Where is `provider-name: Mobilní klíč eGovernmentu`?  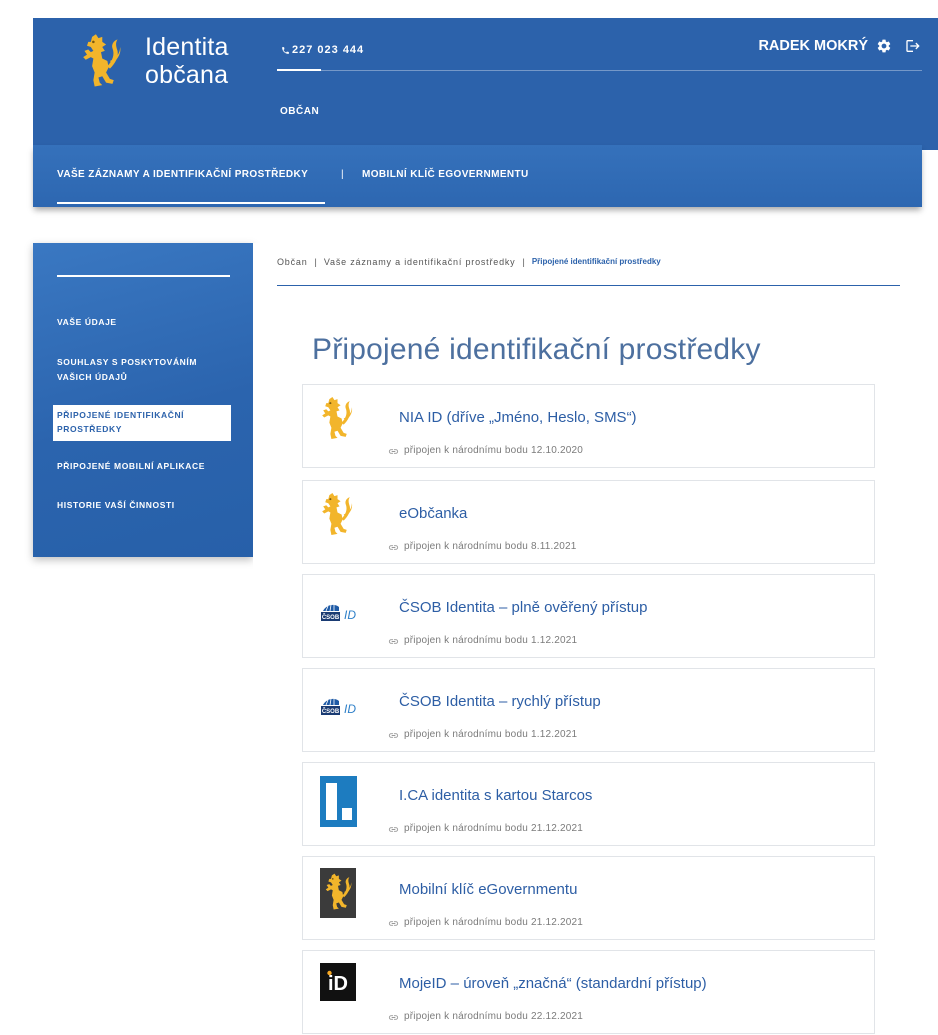 provider-name: Mobilní klíč eGovernmentu is located at coordinates (488, 890).